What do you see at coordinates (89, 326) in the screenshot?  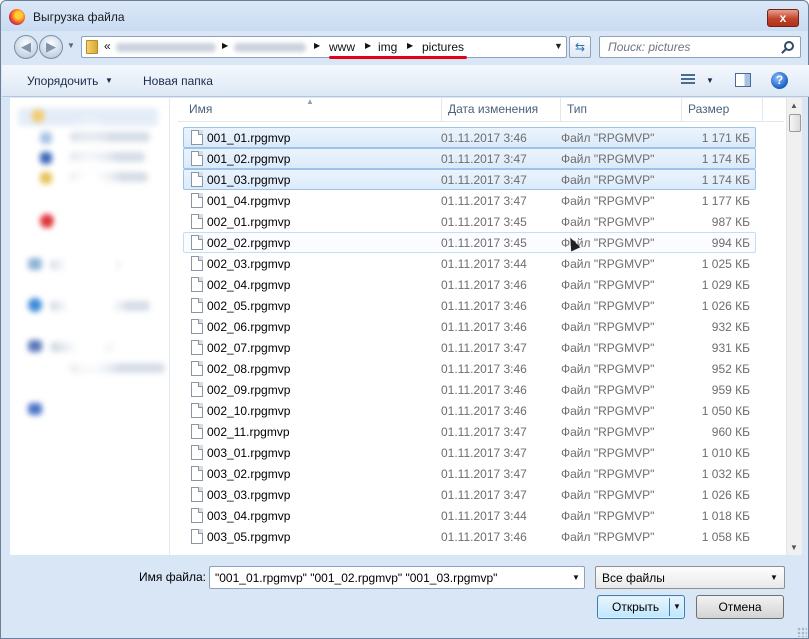 I see `navigation-pane` at bounding box center [89, 326].